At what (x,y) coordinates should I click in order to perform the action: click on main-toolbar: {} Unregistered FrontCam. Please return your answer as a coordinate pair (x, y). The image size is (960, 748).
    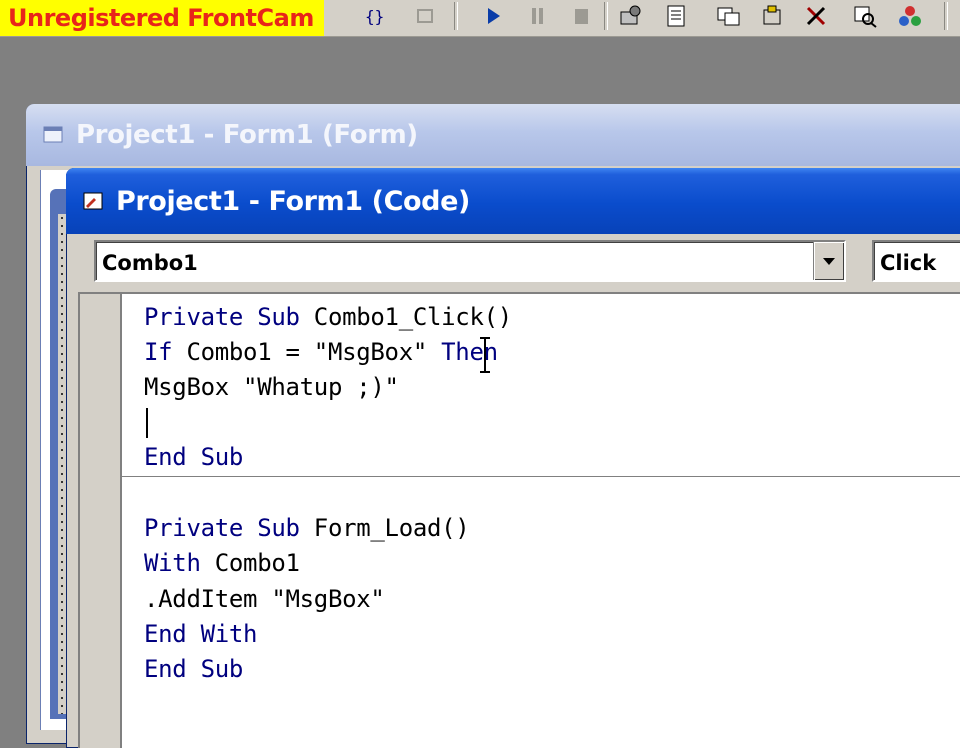
    Looking at the image, I should click on (480, 18).